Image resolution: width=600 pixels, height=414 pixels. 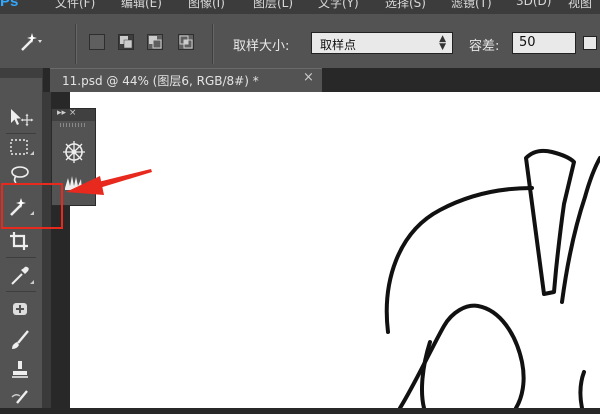 I want to click on add-selection-icon, so click(x=126, y=42).